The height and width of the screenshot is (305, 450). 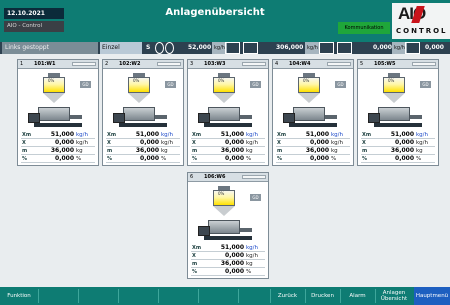 What do you see at coordinates (394, 299) in the screenshot?
I see `anlagen-label-2: Übersicht` at bounding box center [394, 299].